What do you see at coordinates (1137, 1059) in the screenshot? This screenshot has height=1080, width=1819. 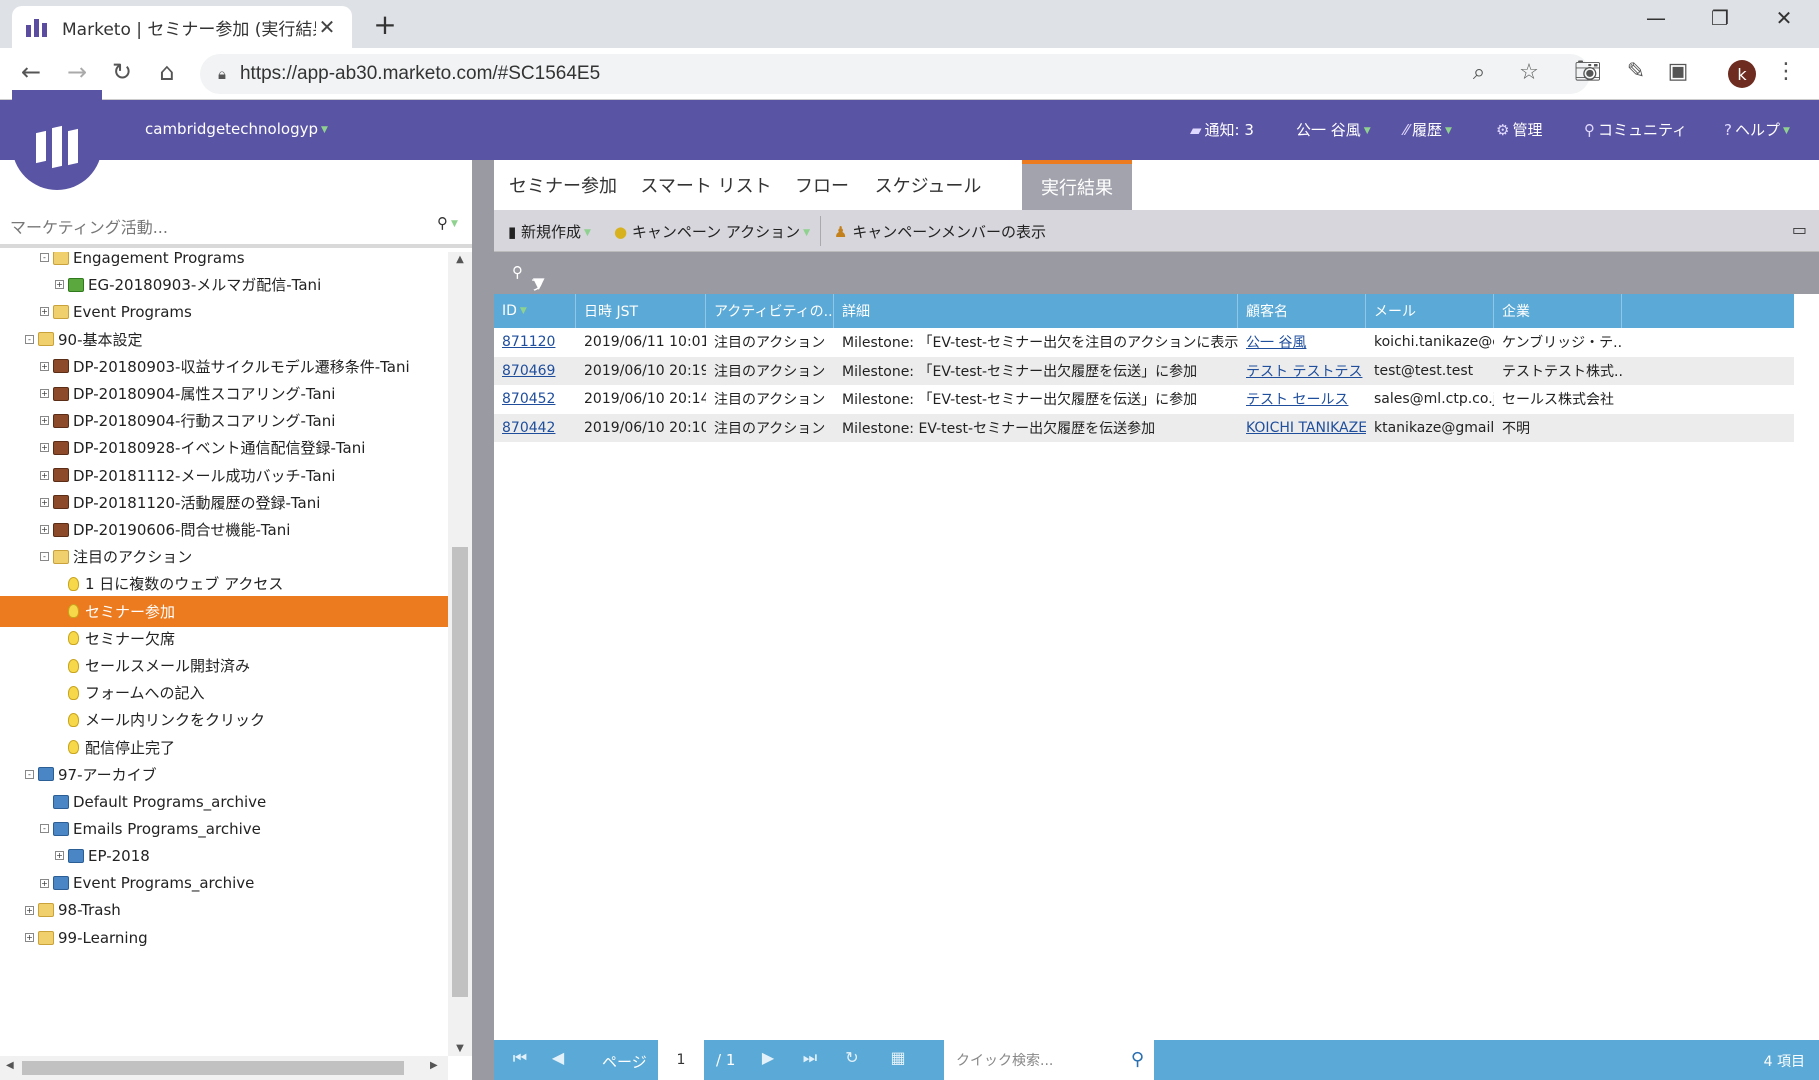 I see `search-icon: ⚲` at bounding box center [1137, 1059].